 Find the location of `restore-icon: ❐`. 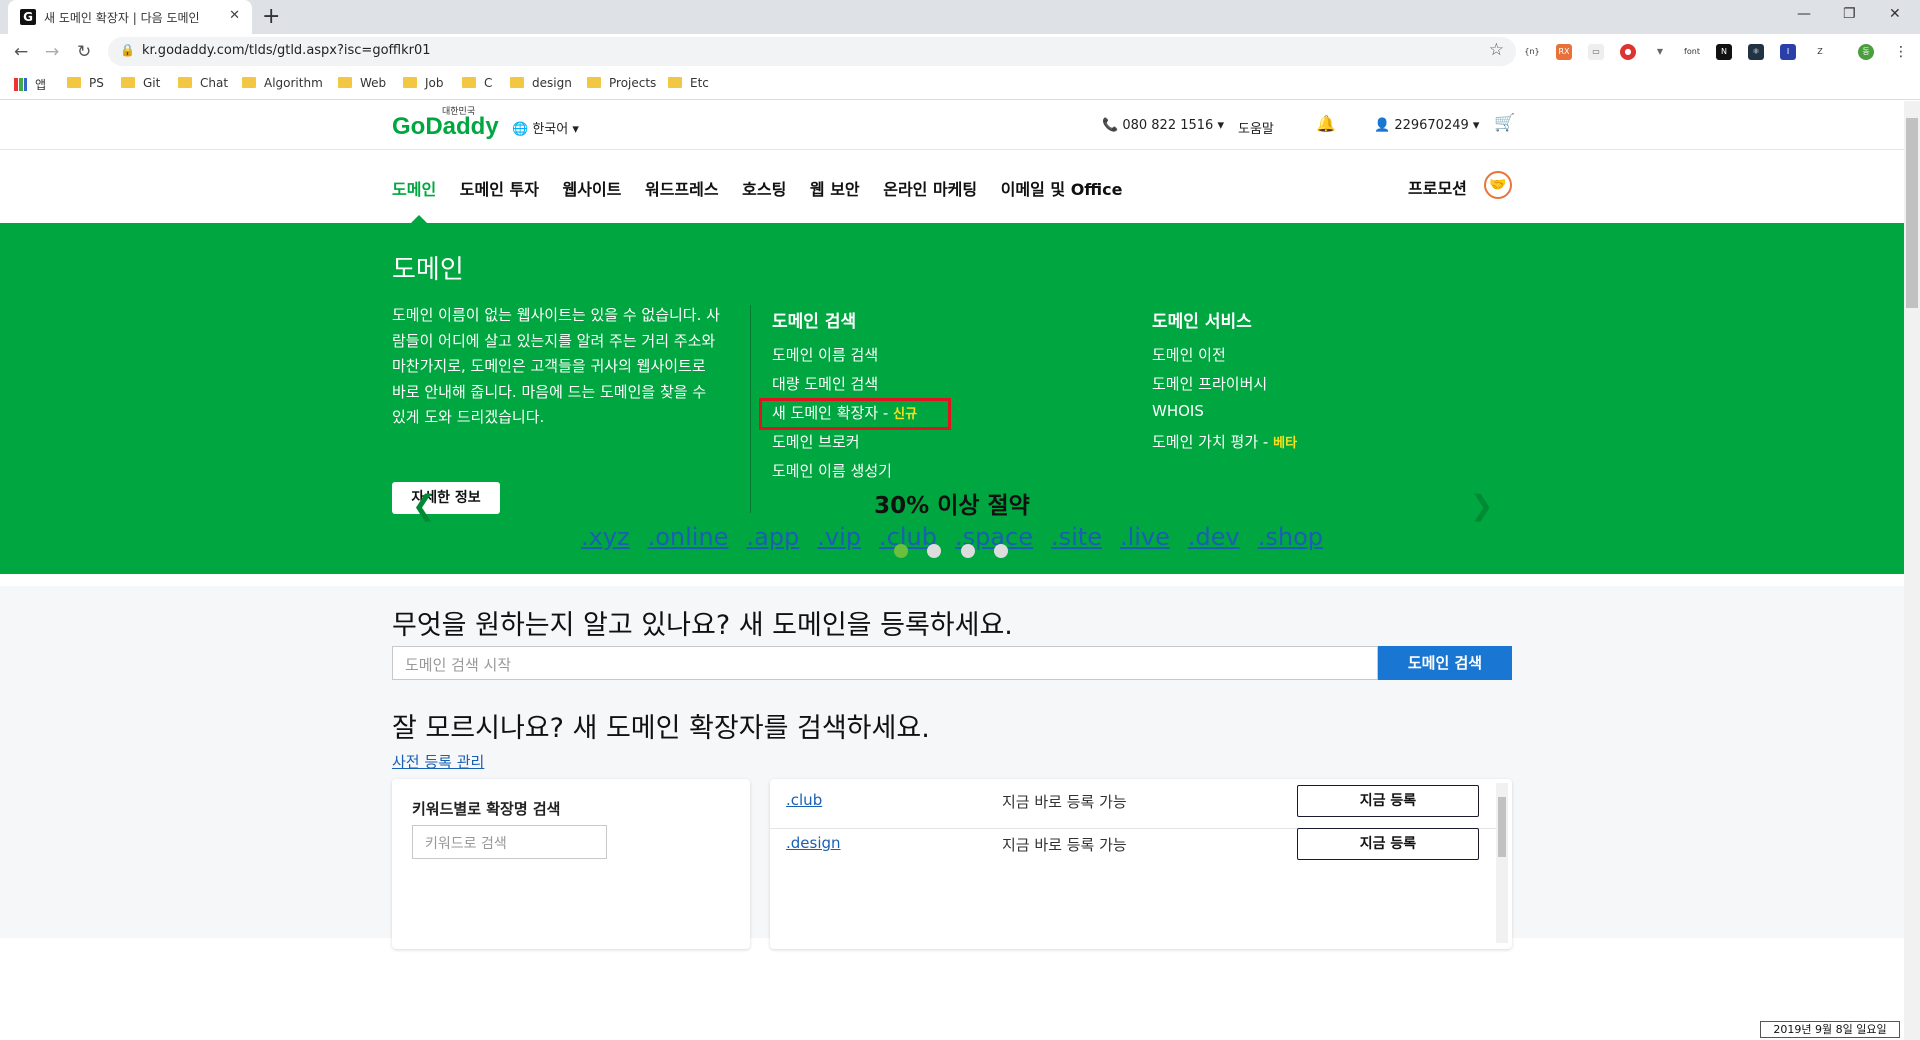

restore-icon: ❐ is located at coordinates (1849, 14).